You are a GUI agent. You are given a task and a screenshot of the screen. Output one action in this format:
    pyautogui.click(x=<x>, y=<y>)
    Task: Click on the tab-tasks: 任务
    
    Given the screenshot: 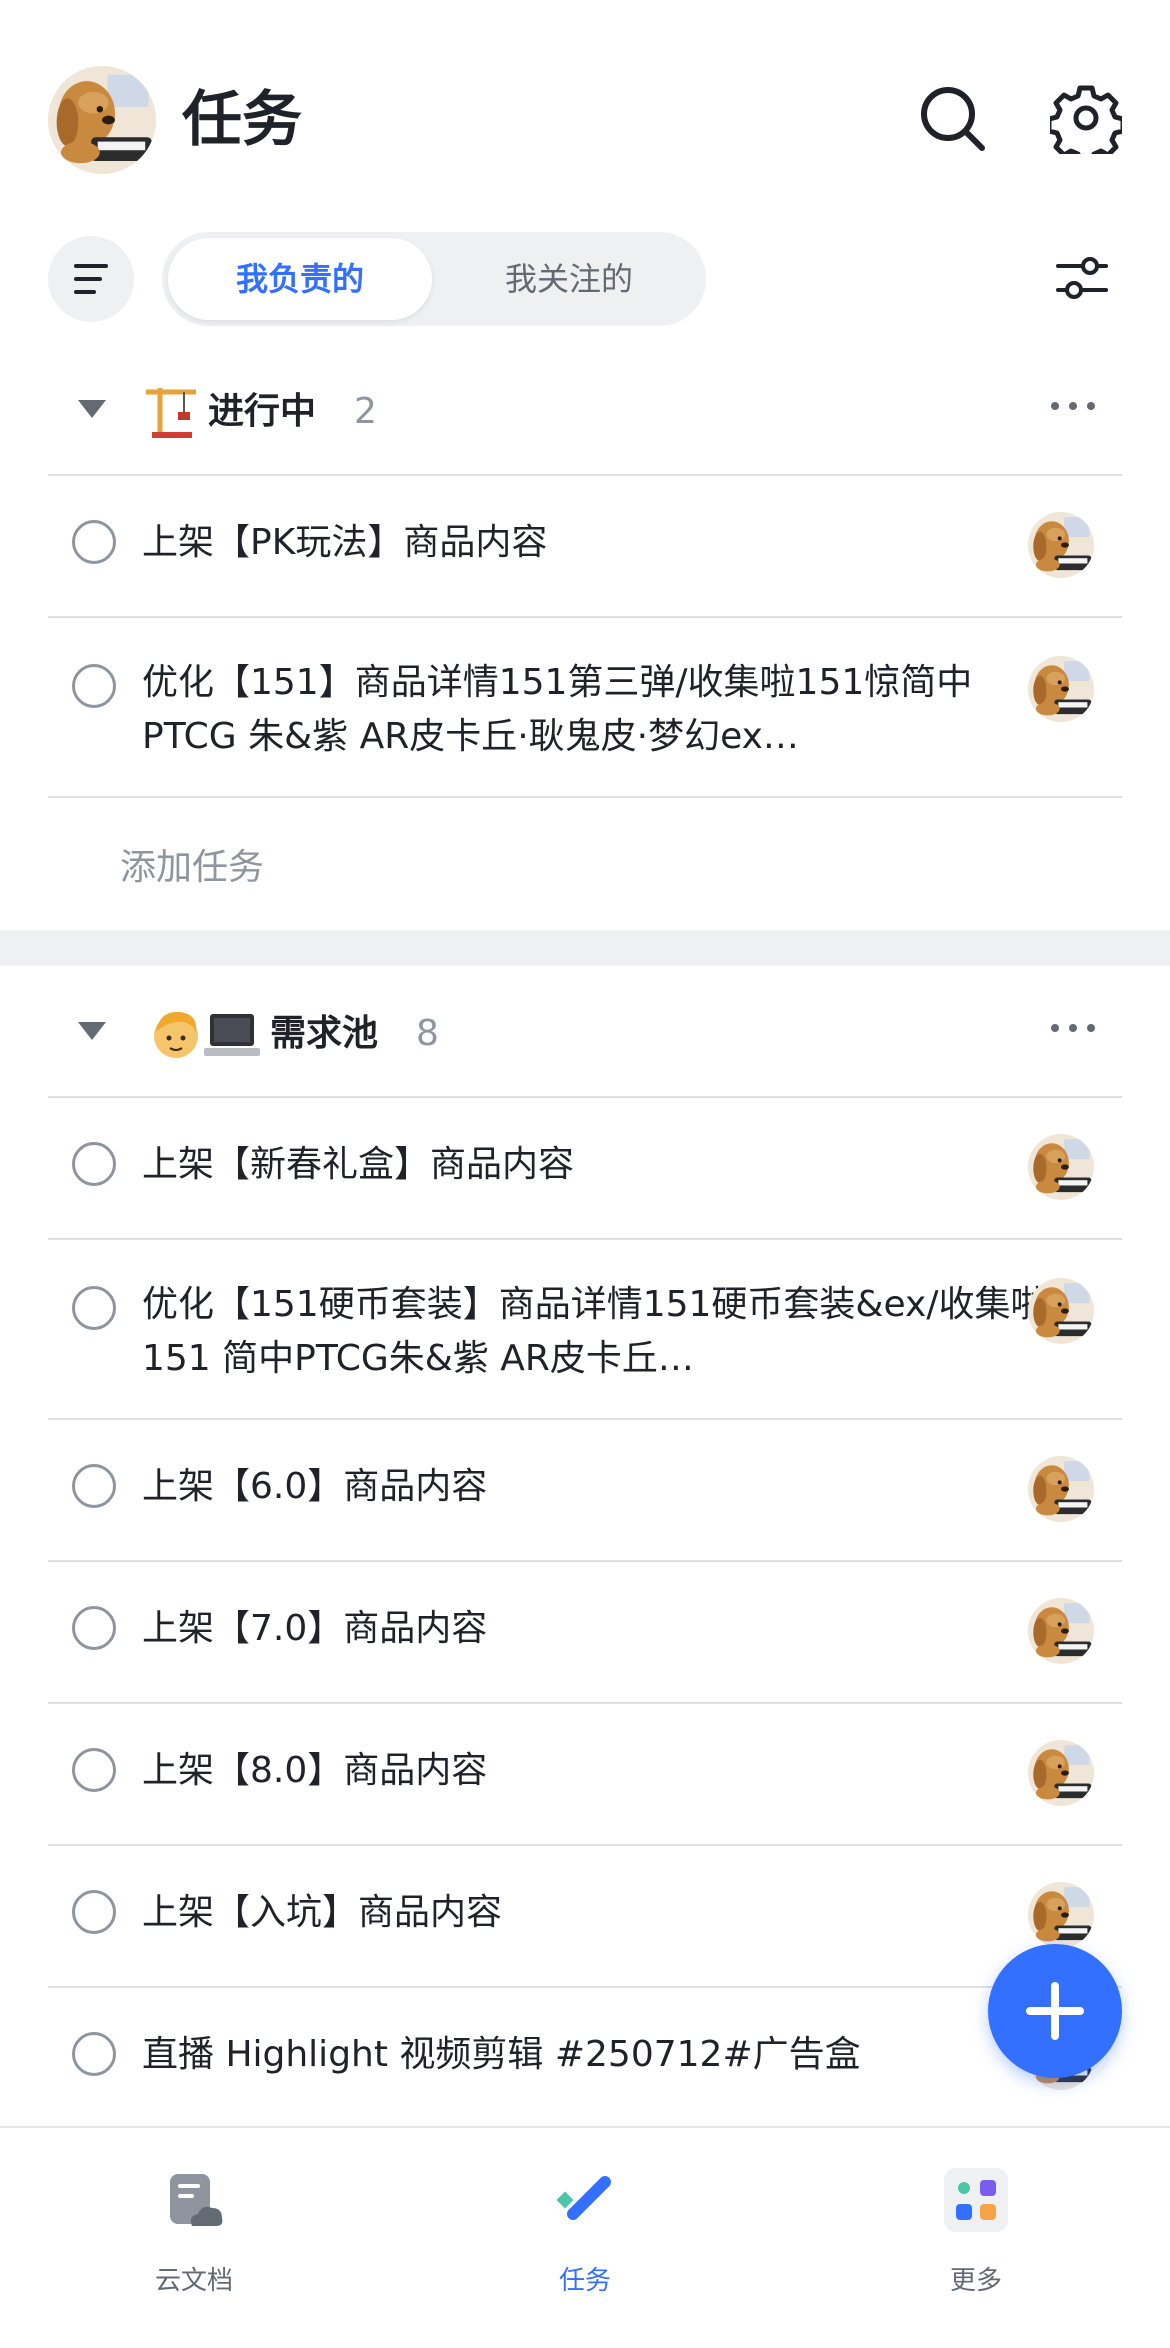 What is the action you would take?
    pyautogui.click(x=585, y=2233)
    